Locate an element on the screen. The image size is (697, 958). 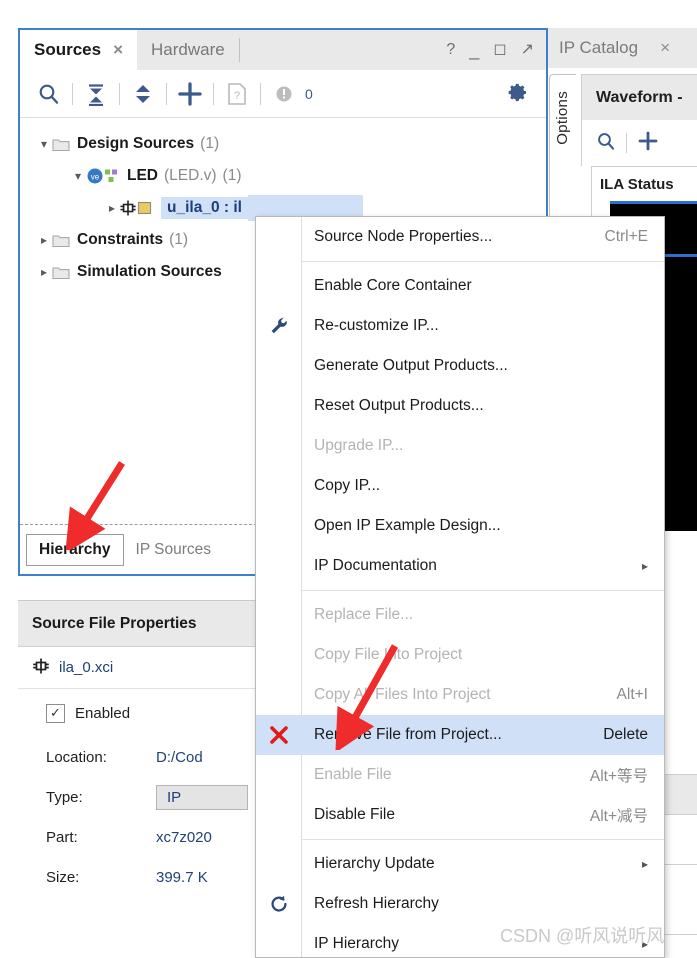
property-key: Size: is located at coordinates (63, 877).